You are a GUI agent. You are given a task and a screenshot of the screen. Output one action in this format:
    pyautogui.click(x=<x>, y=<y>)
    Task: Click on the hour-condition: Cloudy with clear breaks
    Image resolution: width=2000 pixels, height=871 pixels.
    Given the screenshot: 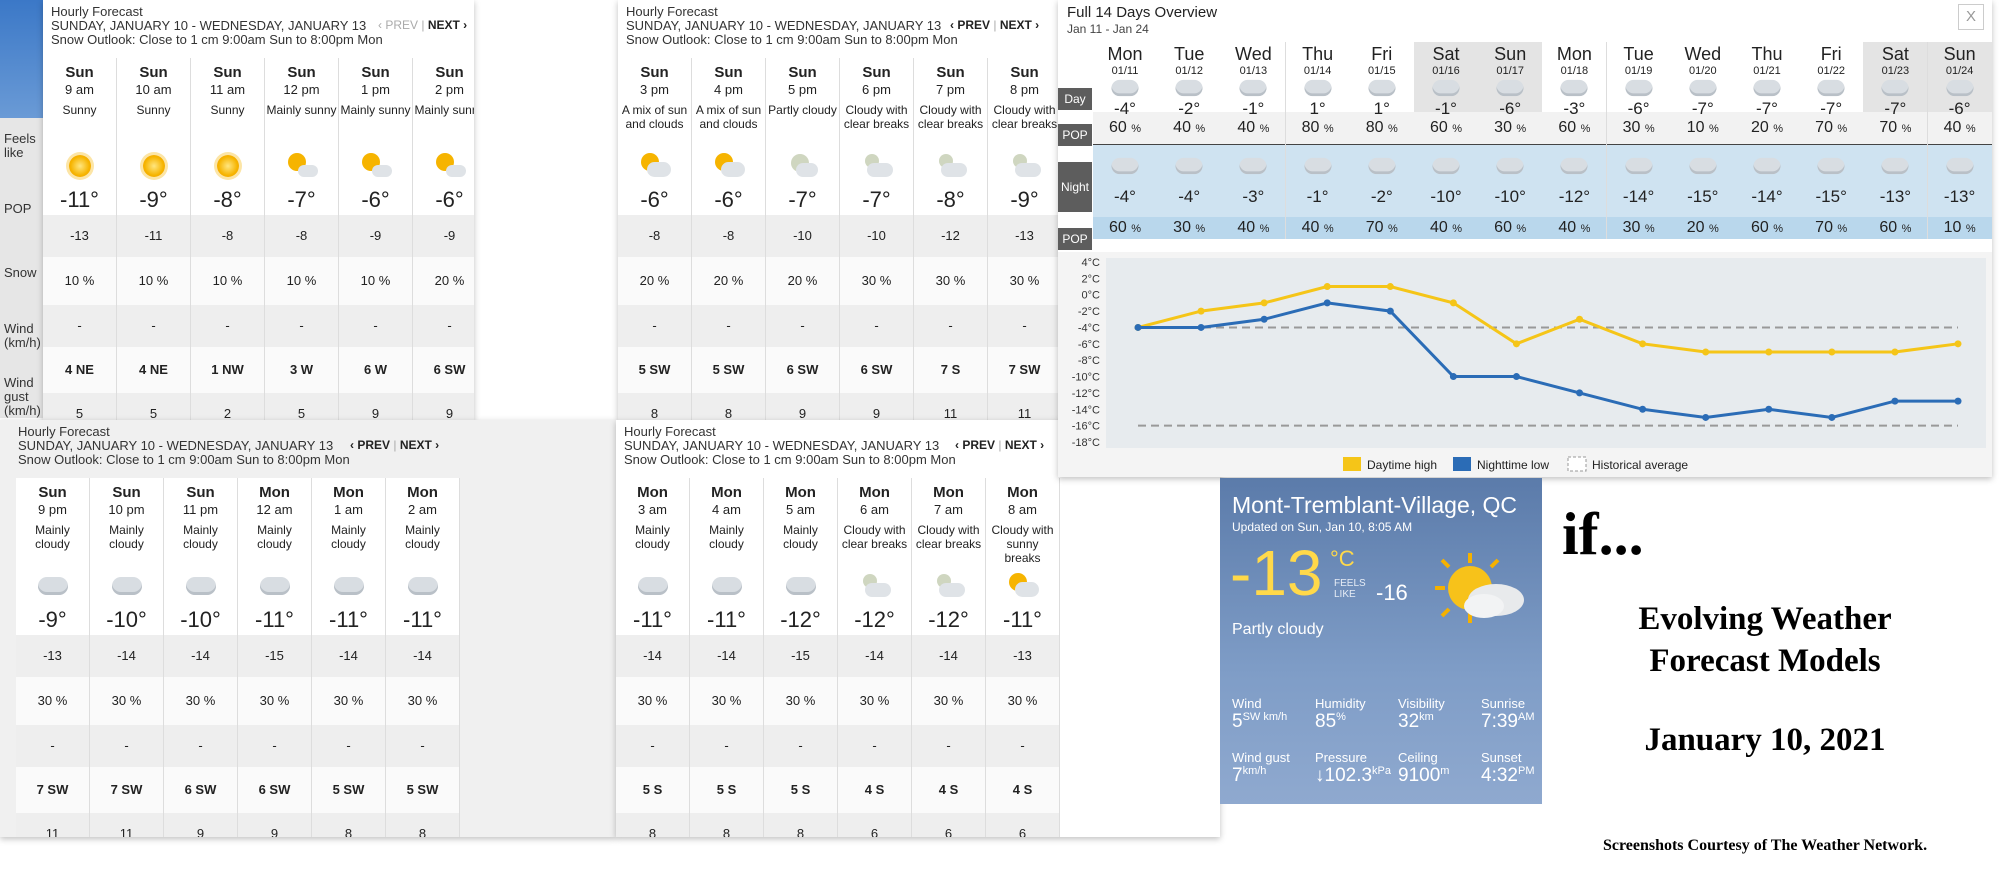 What is the action you would take?
    pyautogui.click(x=1024, y=117)
    